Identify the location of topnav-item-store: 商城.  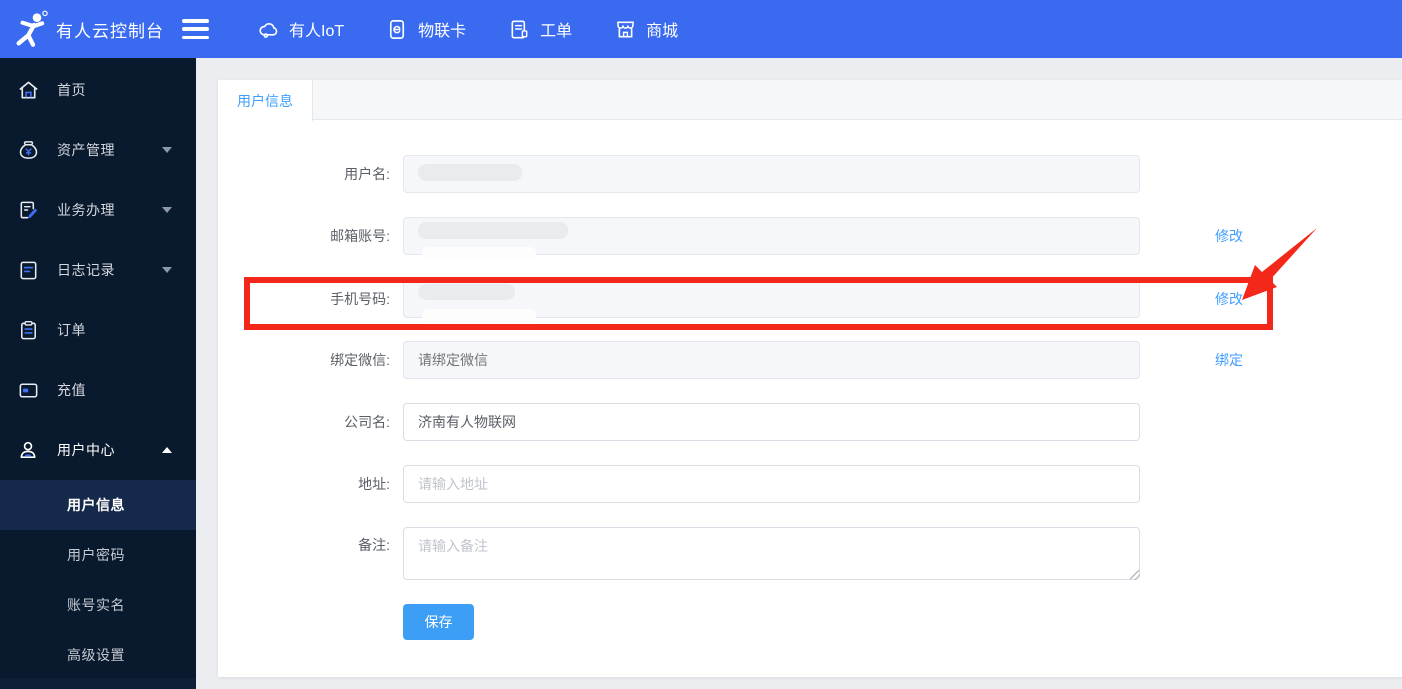
(646, 29).